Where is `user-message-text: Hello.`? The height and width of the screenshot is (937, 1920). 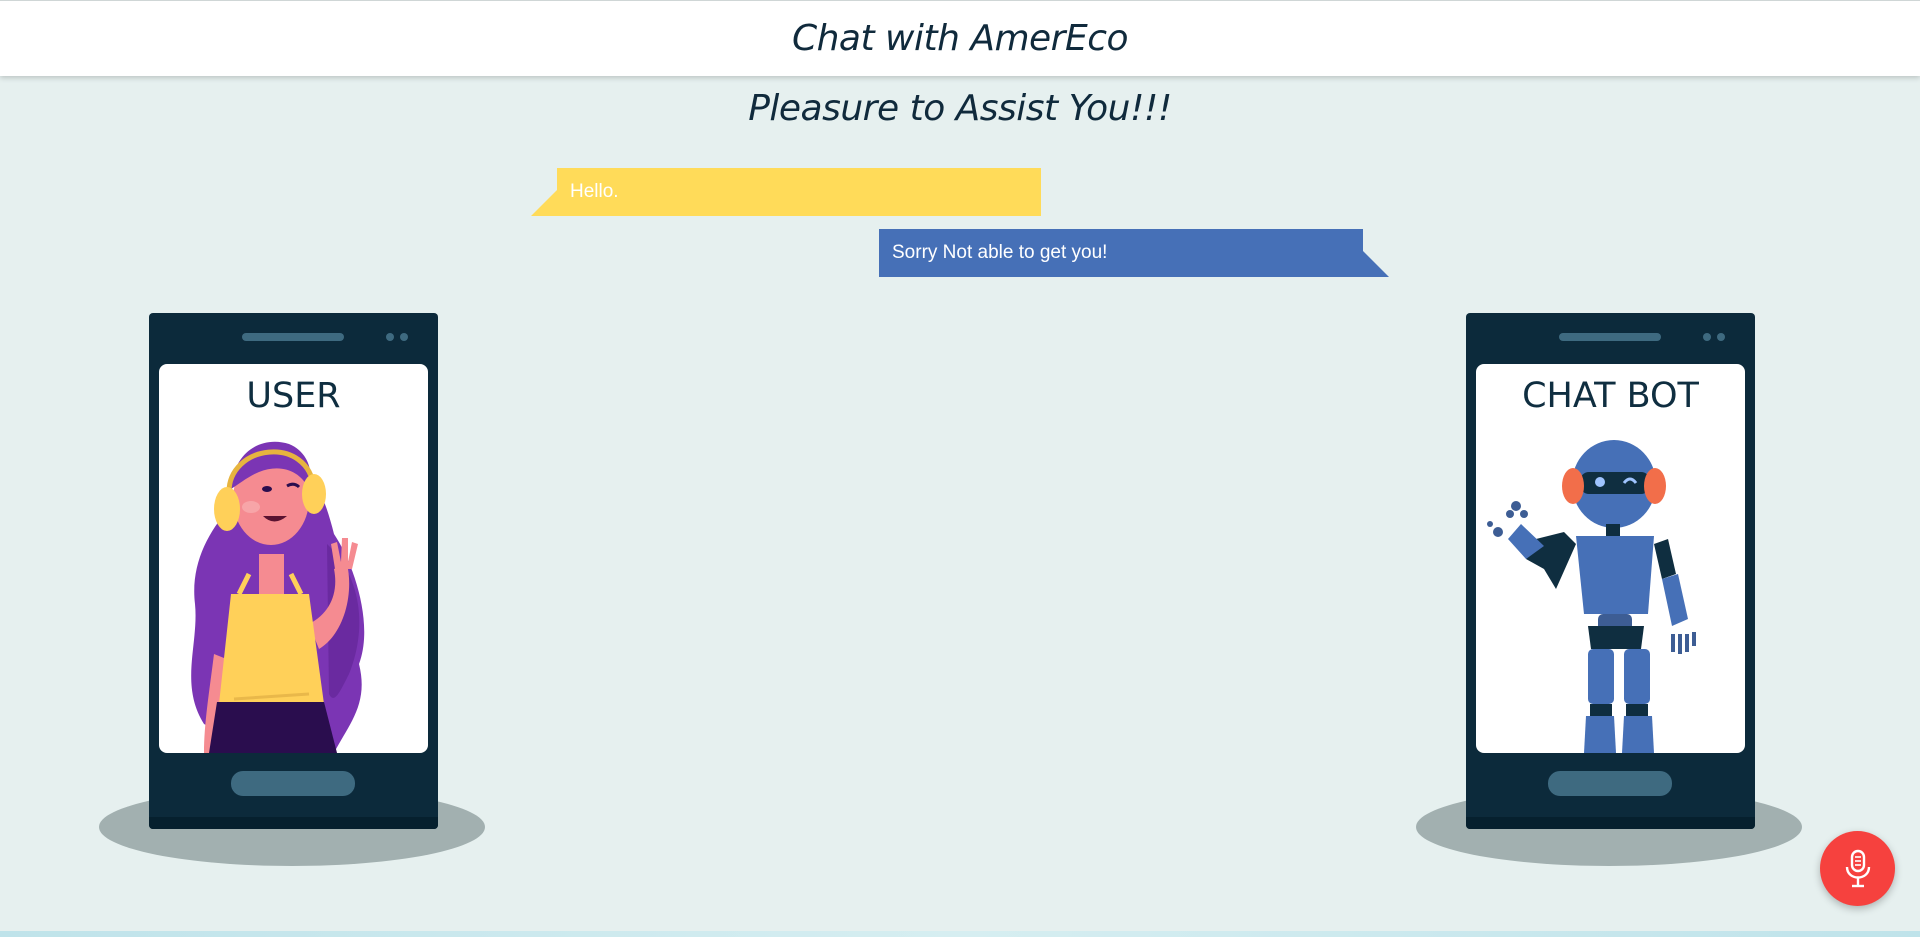 user-message-text: Hello. is located at coordinates (594, 191).